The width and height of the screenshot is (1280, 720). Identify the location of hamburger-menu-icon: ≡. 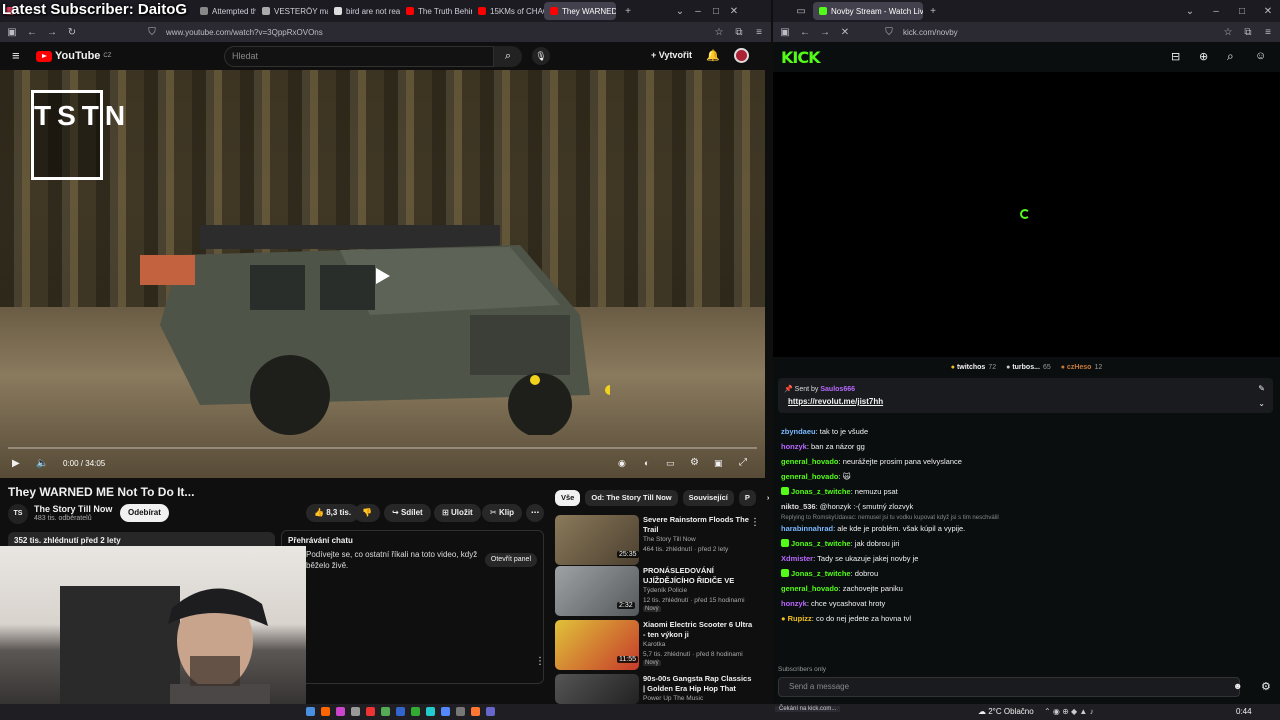
(16, 55).